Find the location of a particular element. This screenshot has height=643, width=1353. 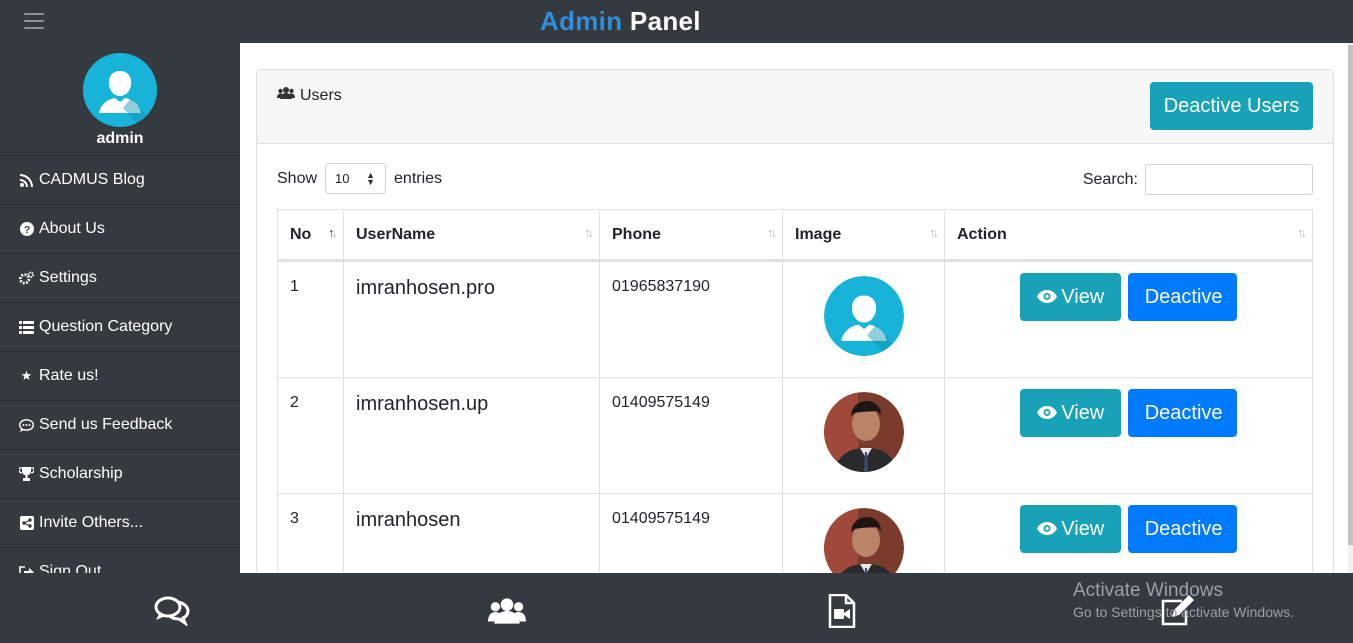

top-navbar: Admin Panel is located at coordinates (676, 21).